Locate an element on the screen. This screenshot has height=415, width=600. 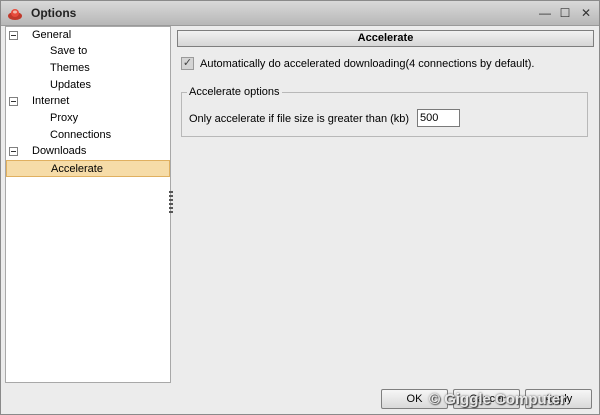
title-bar: Options — ☐ ✕ is located at coordinates (300, 13).